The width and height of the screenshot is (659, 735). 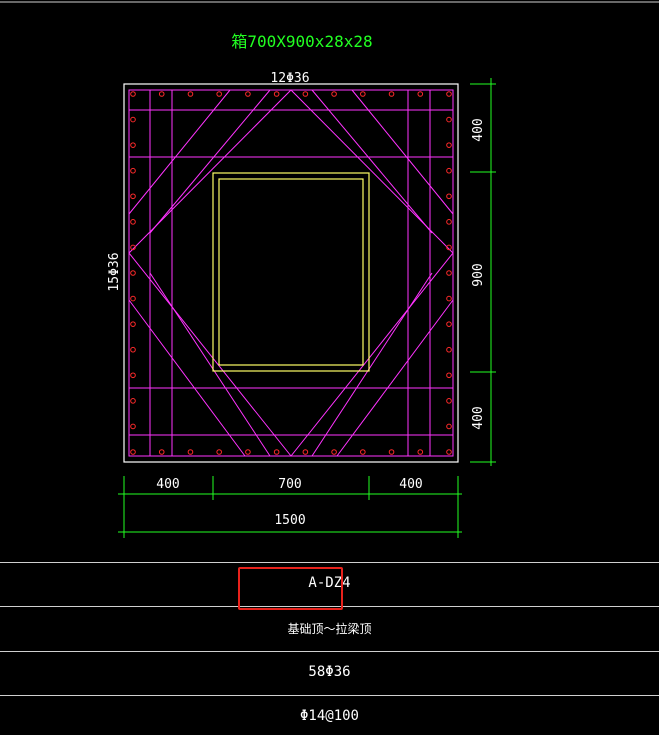 I want to click on longitudinal-rebar: 58Φ36, so click(x=329, y=672).